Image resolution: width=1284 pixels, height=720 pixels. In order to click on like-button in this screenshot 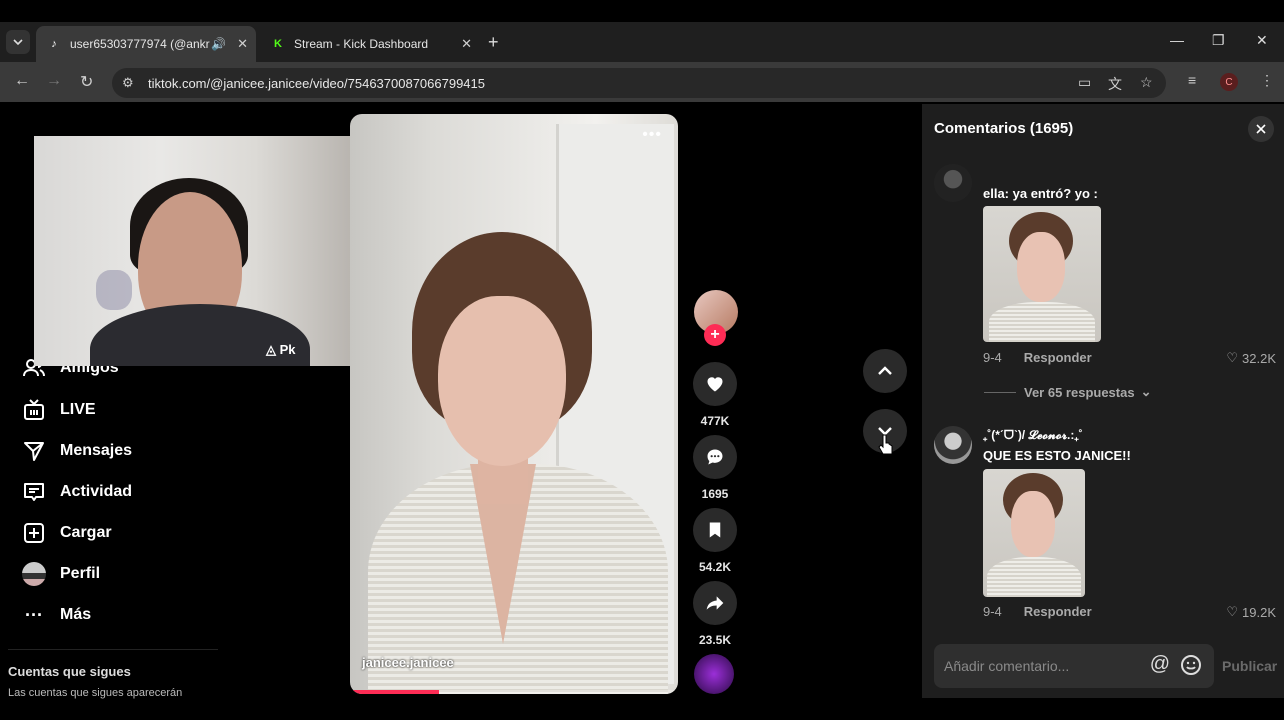, I will do `click(715, 384)`.